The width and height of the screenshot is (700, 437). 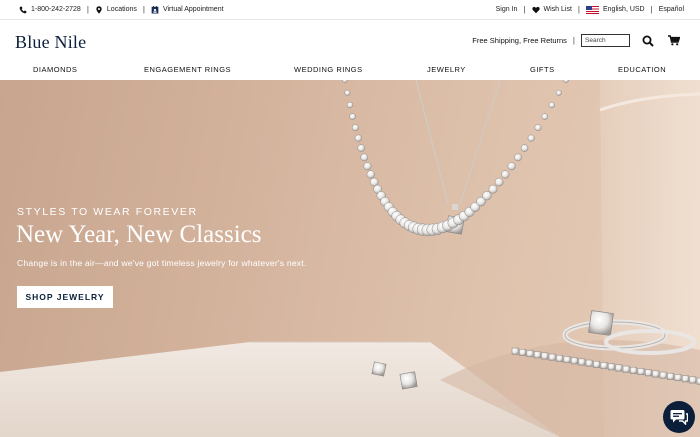 I want to click on phone-icon, so click(x=23, y=9).